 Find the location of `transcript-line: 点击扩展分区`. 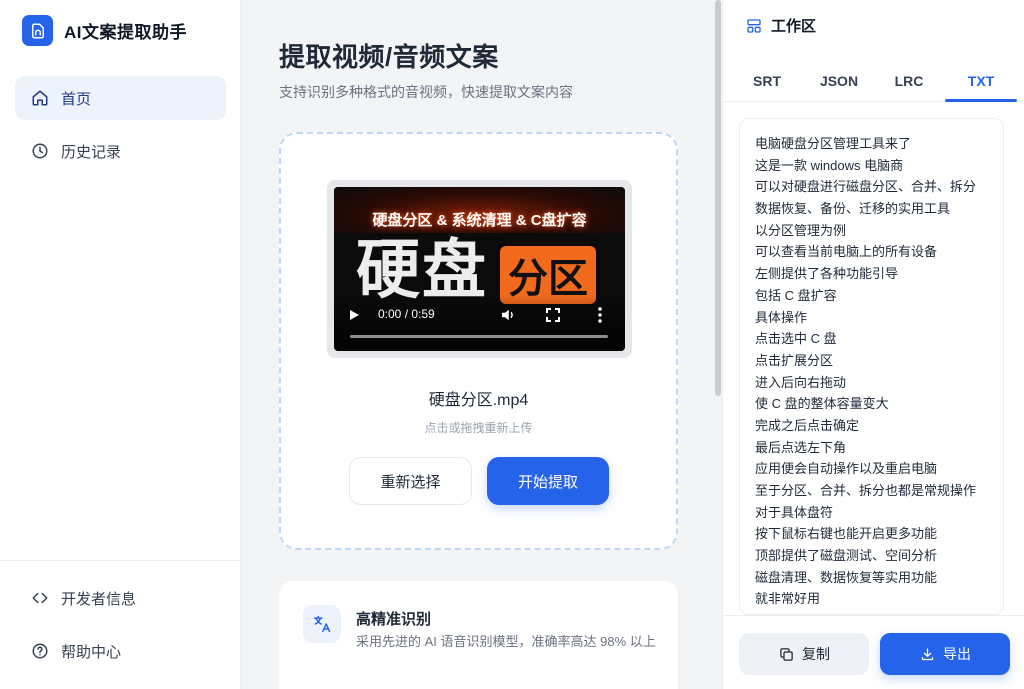

transcript-line: 点击扩展分区 is located at coordinates (794, 360).